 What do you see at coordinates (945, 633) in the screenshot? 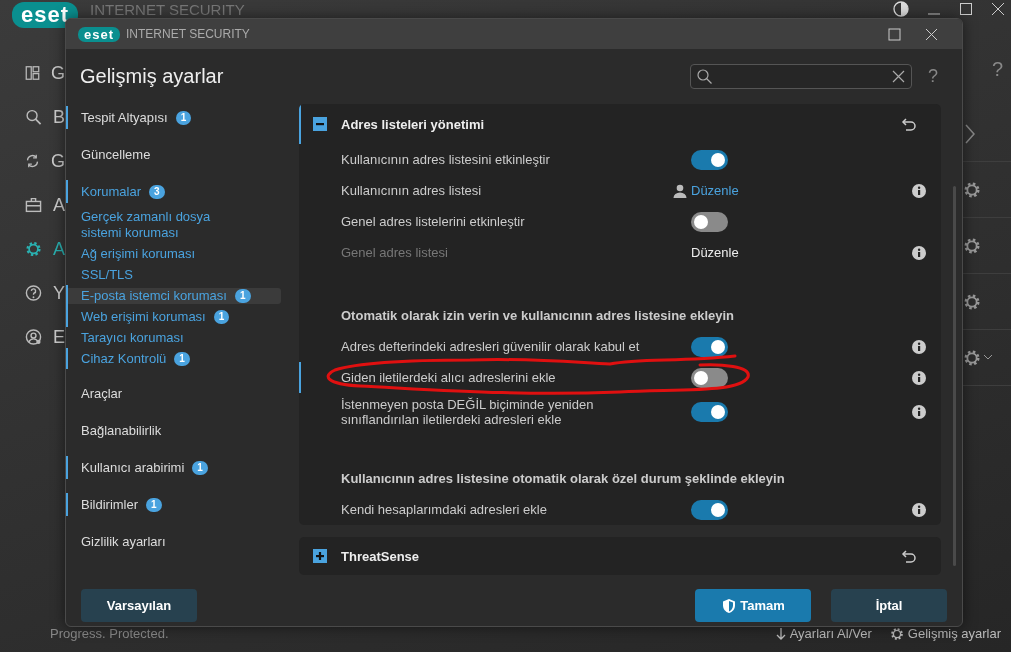
I see `footer-link: Gelişmiş ayarlar` at bounding box center [945, 633].